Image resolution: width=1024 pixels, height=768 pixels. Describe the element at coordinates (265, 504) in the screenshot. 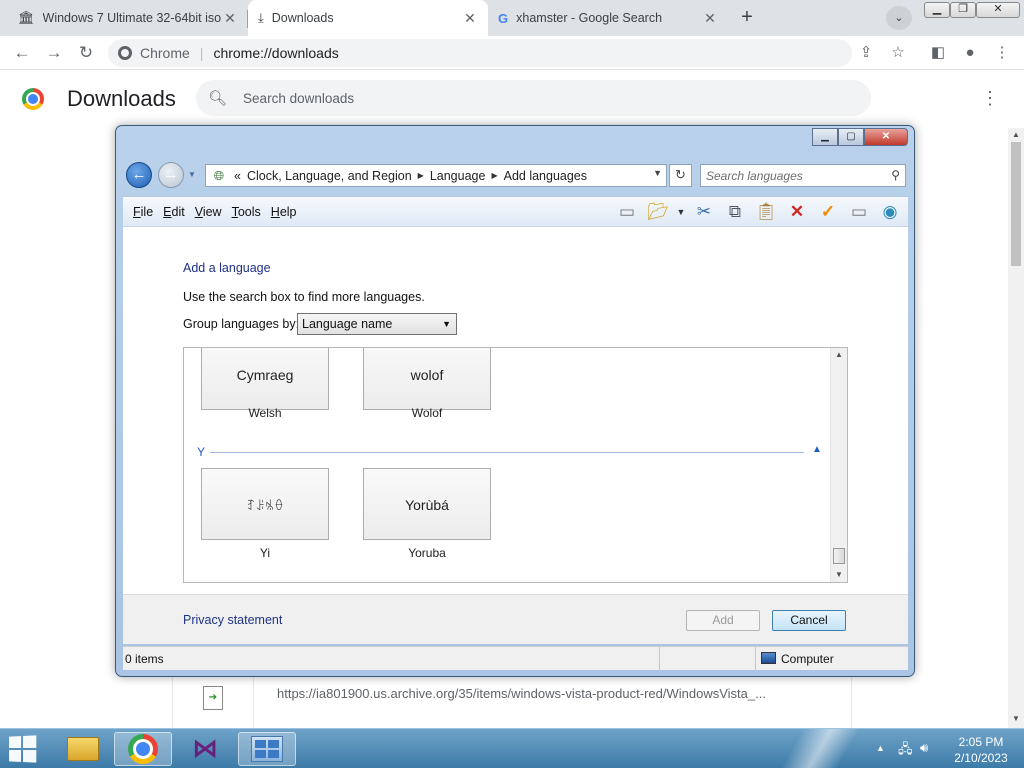

I see `language-tile-yi: ꆈꌠꁱꂷ` at that location.